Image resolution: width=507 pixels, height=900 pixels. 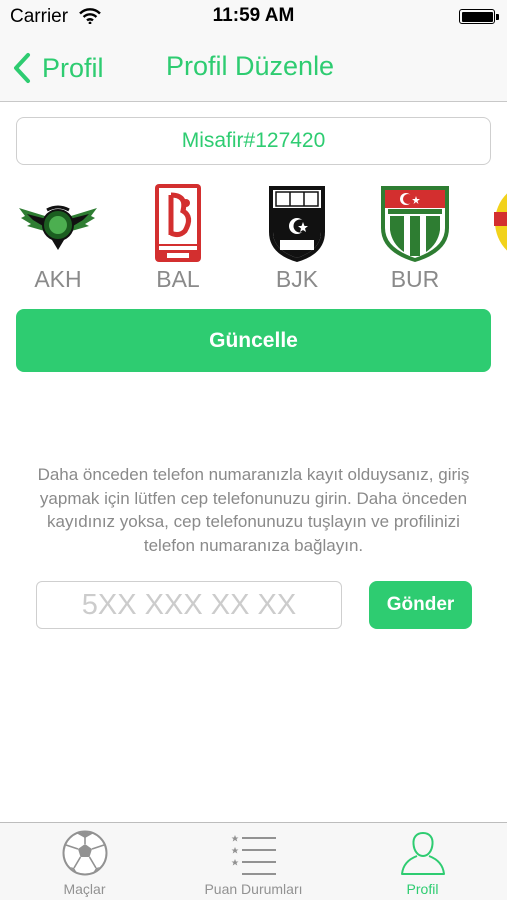 What do you see at coordinates (497, 17) in the screenshot?
I see `battery-nub` at bounding box center [497, 17].